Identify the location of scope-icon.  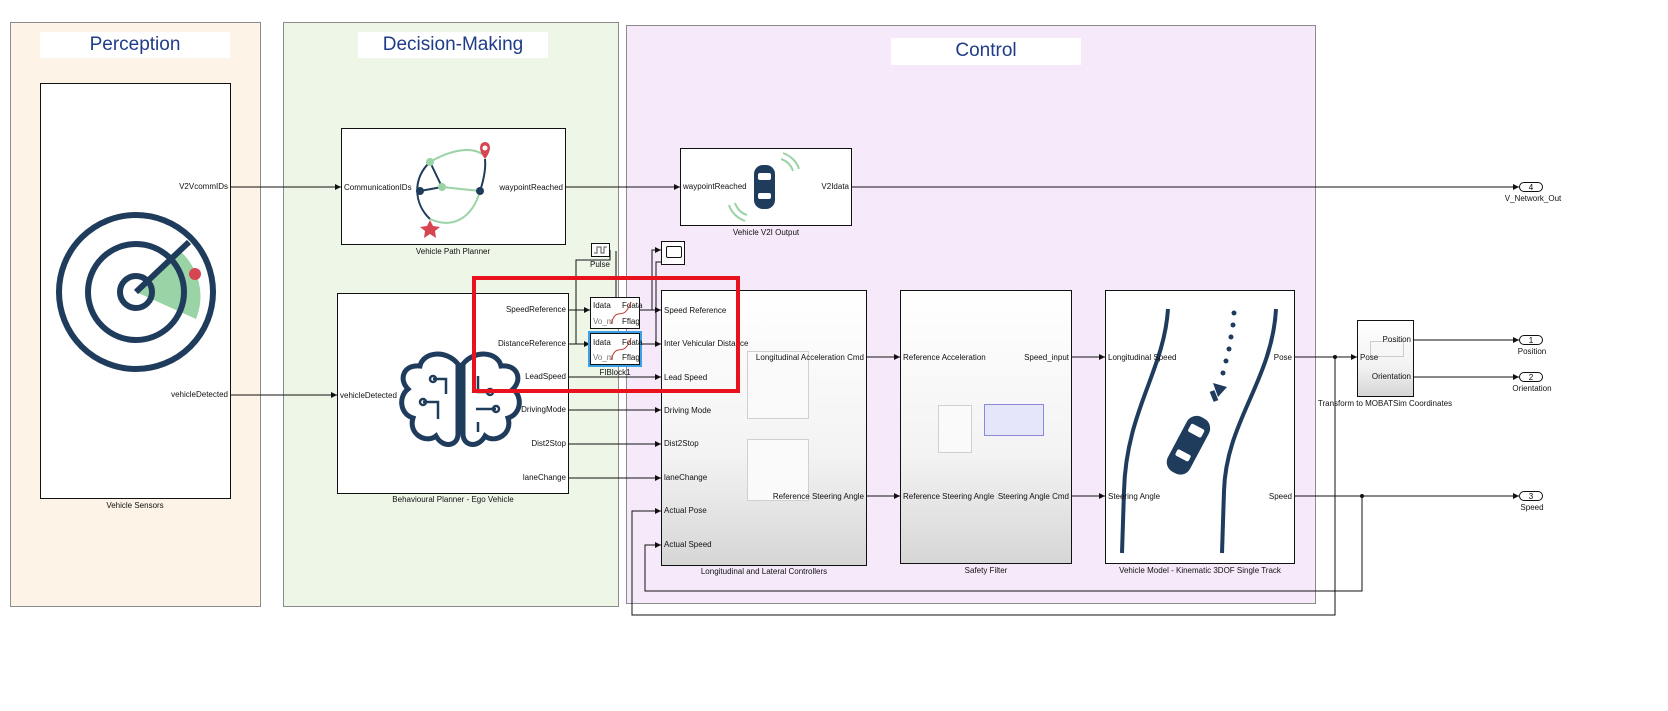
(674, 252).